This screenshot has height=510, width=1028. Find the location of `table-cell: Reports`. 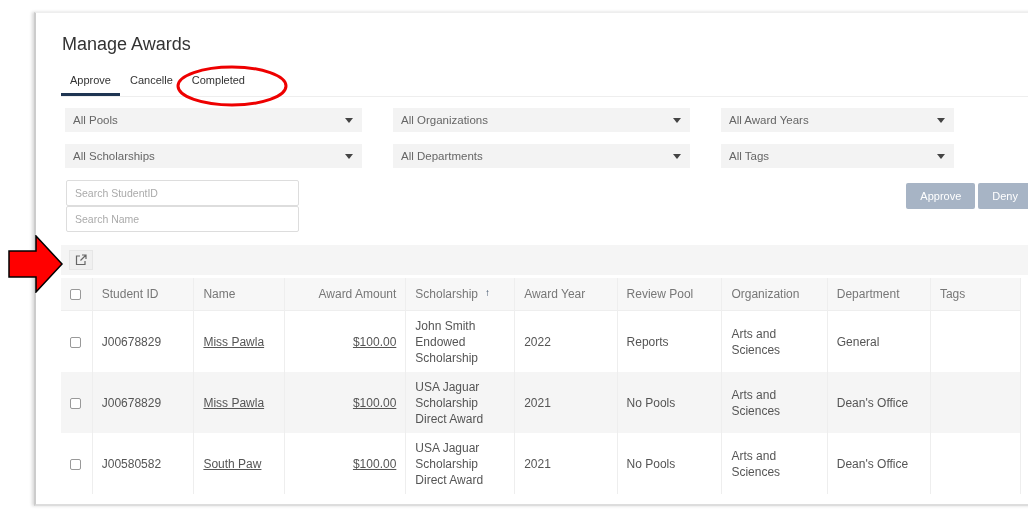

table-cell: Reports is located at coordinates (647, 341).